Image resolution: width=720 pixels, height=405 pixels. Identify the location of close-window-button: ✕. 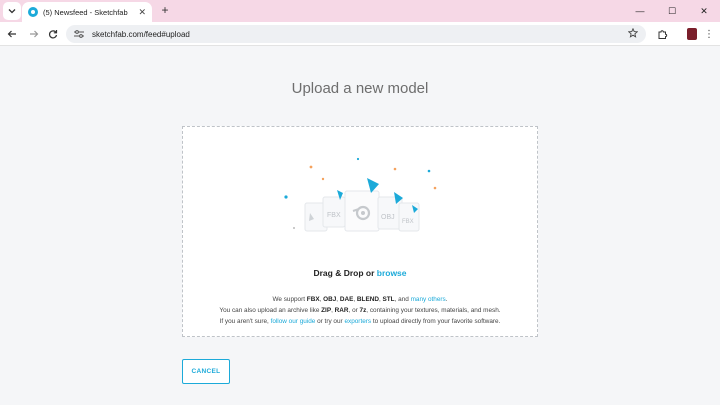
(704, 11).